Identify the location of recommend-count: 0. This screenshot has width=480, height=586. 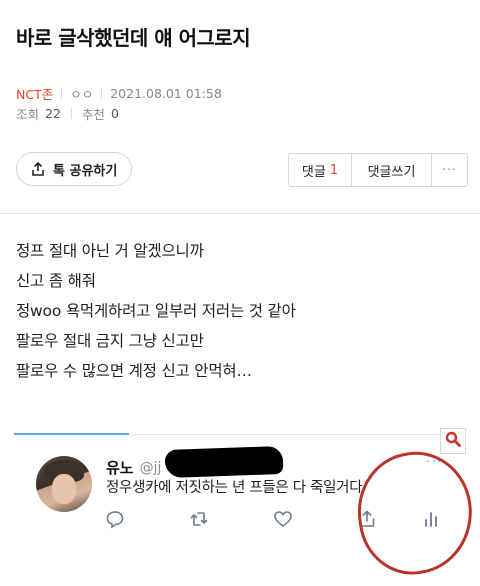
(114, 113).